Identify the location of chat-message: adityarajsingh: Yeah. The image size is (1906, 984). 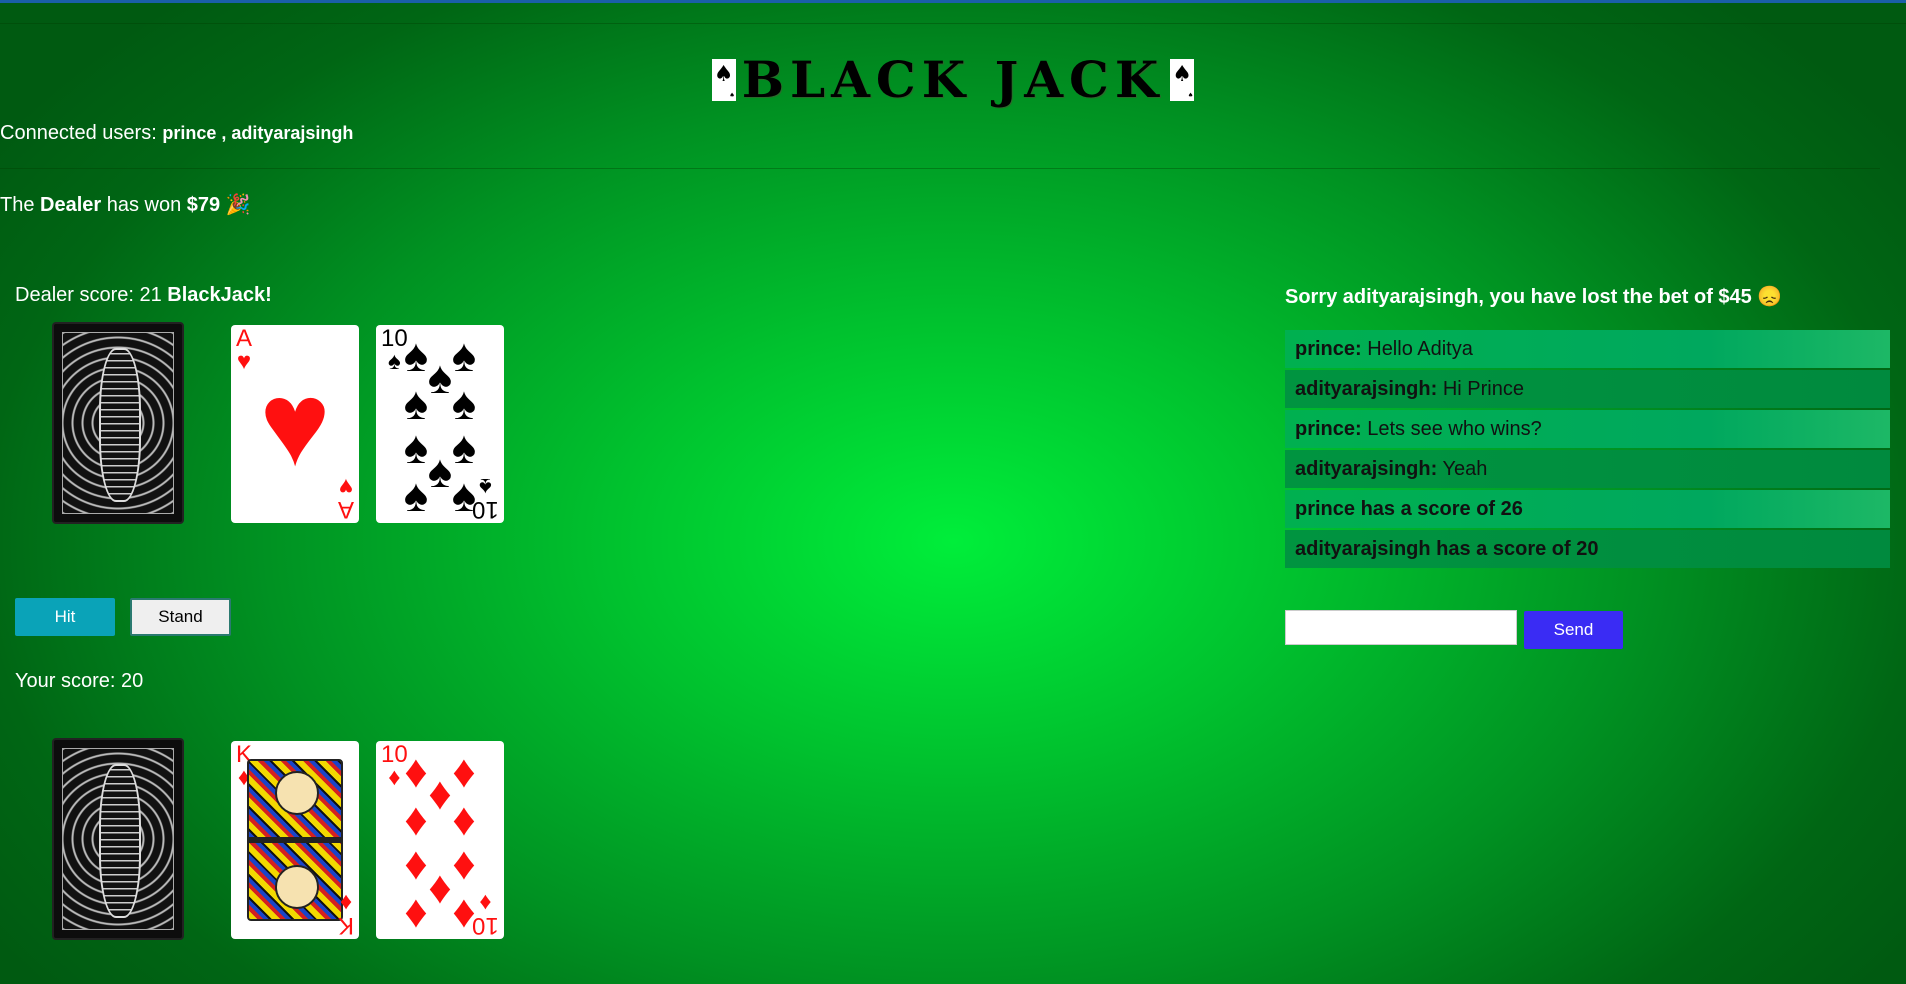
(1587, 469).